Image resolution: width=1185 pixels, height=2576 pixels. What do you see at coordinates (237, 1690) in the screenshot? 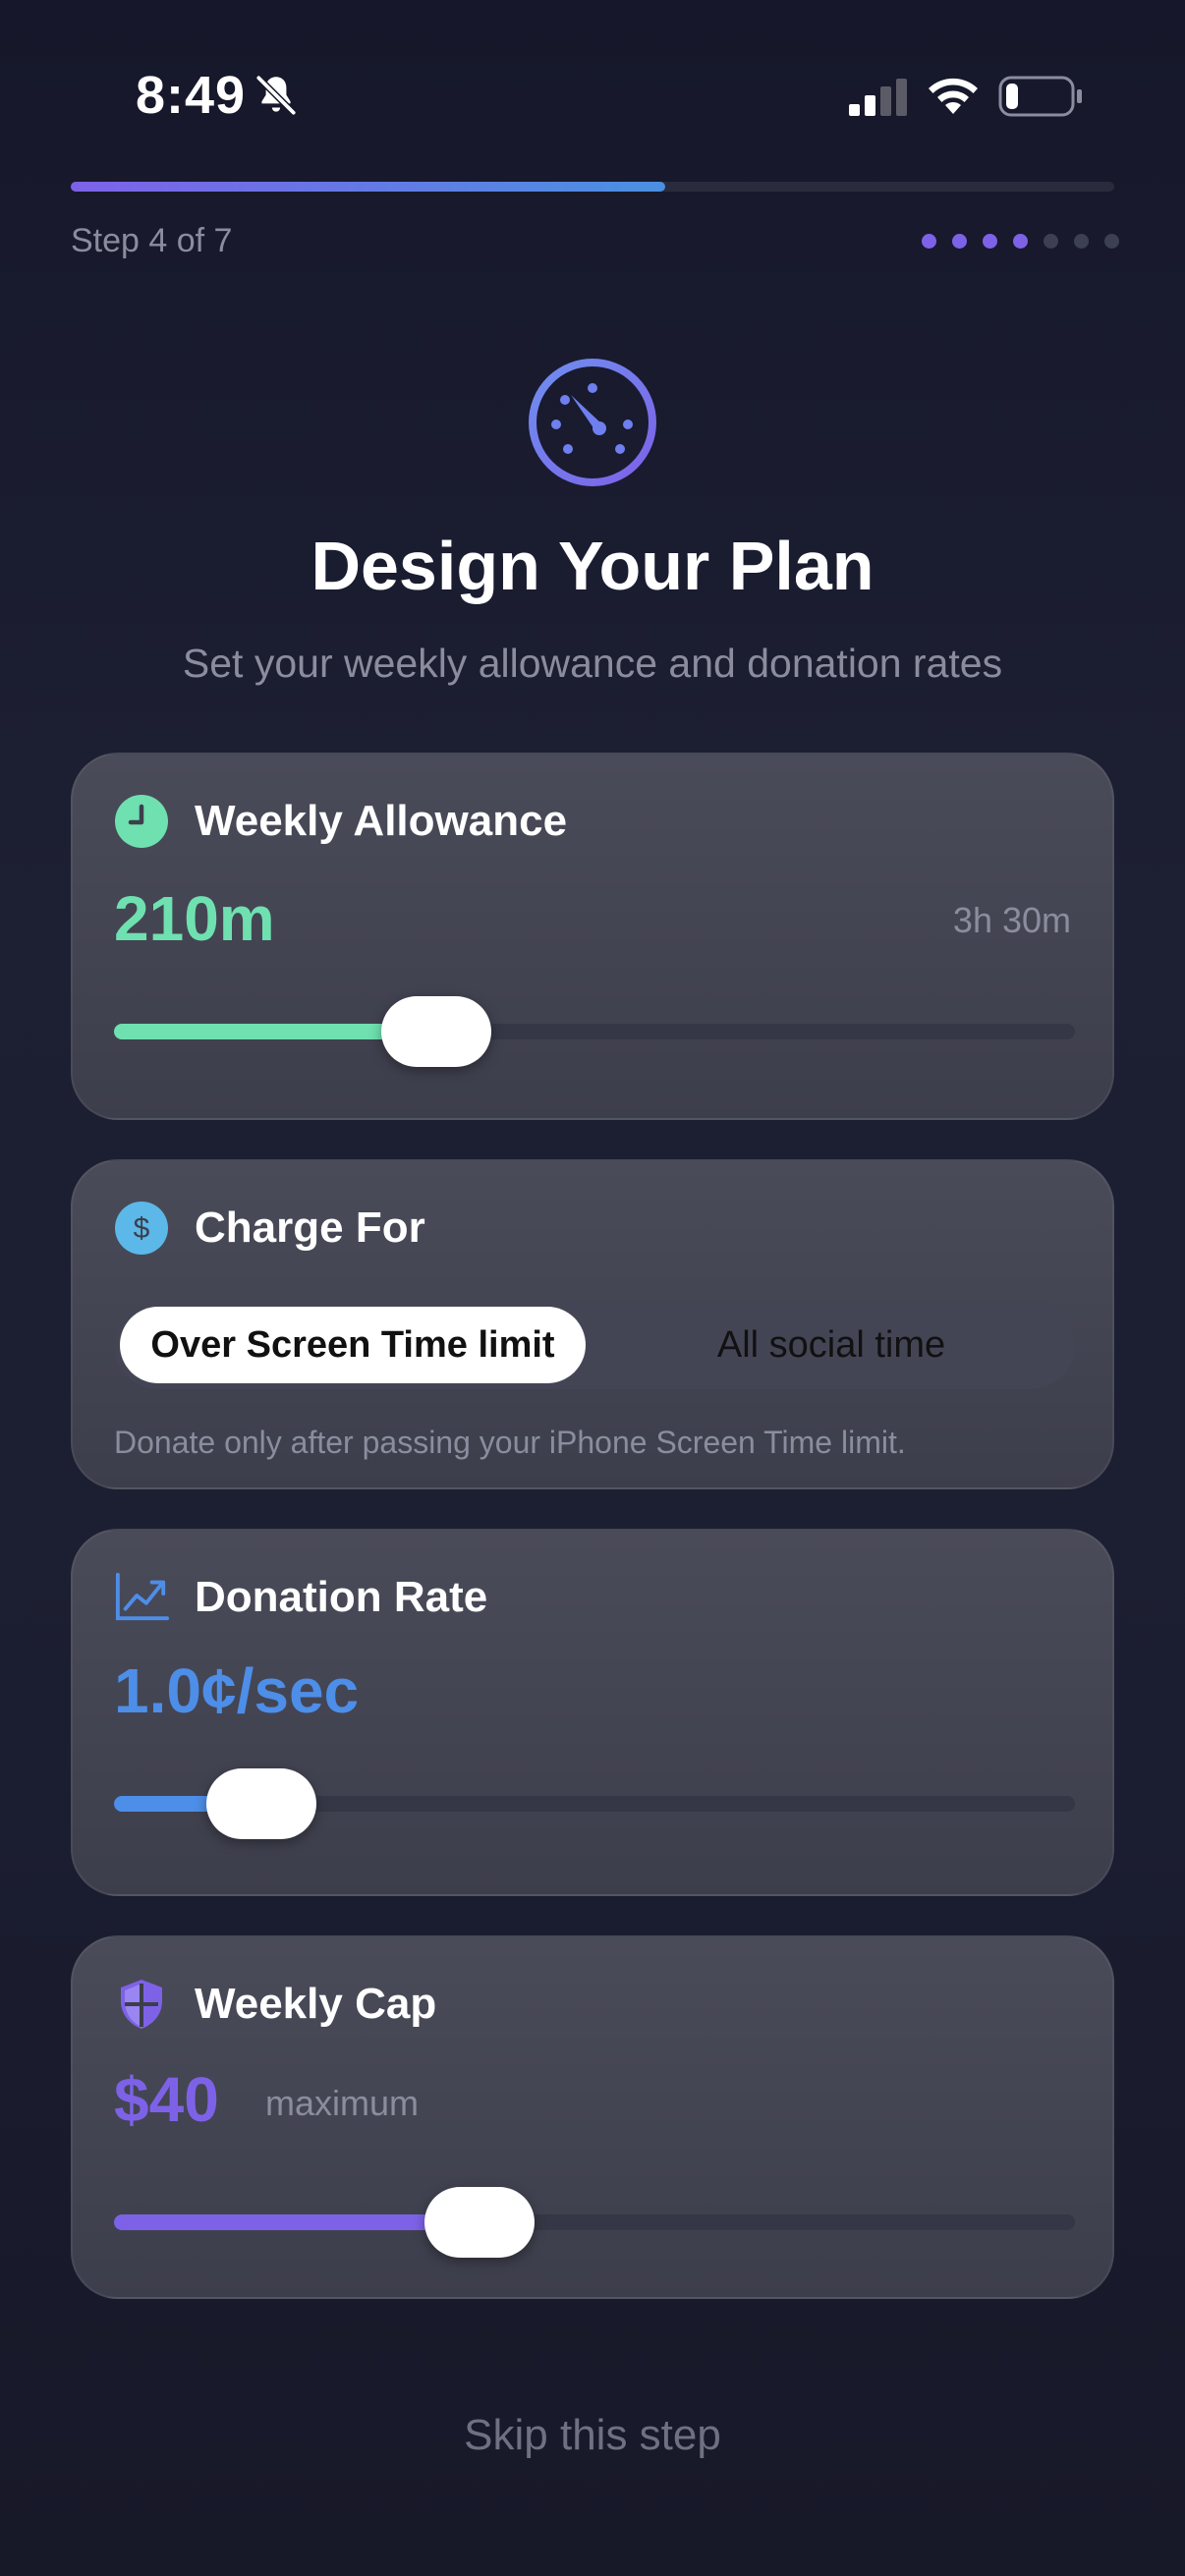
I see `donation-rate-value: 1.0¢/sec` at bounding box center [237, 1690].